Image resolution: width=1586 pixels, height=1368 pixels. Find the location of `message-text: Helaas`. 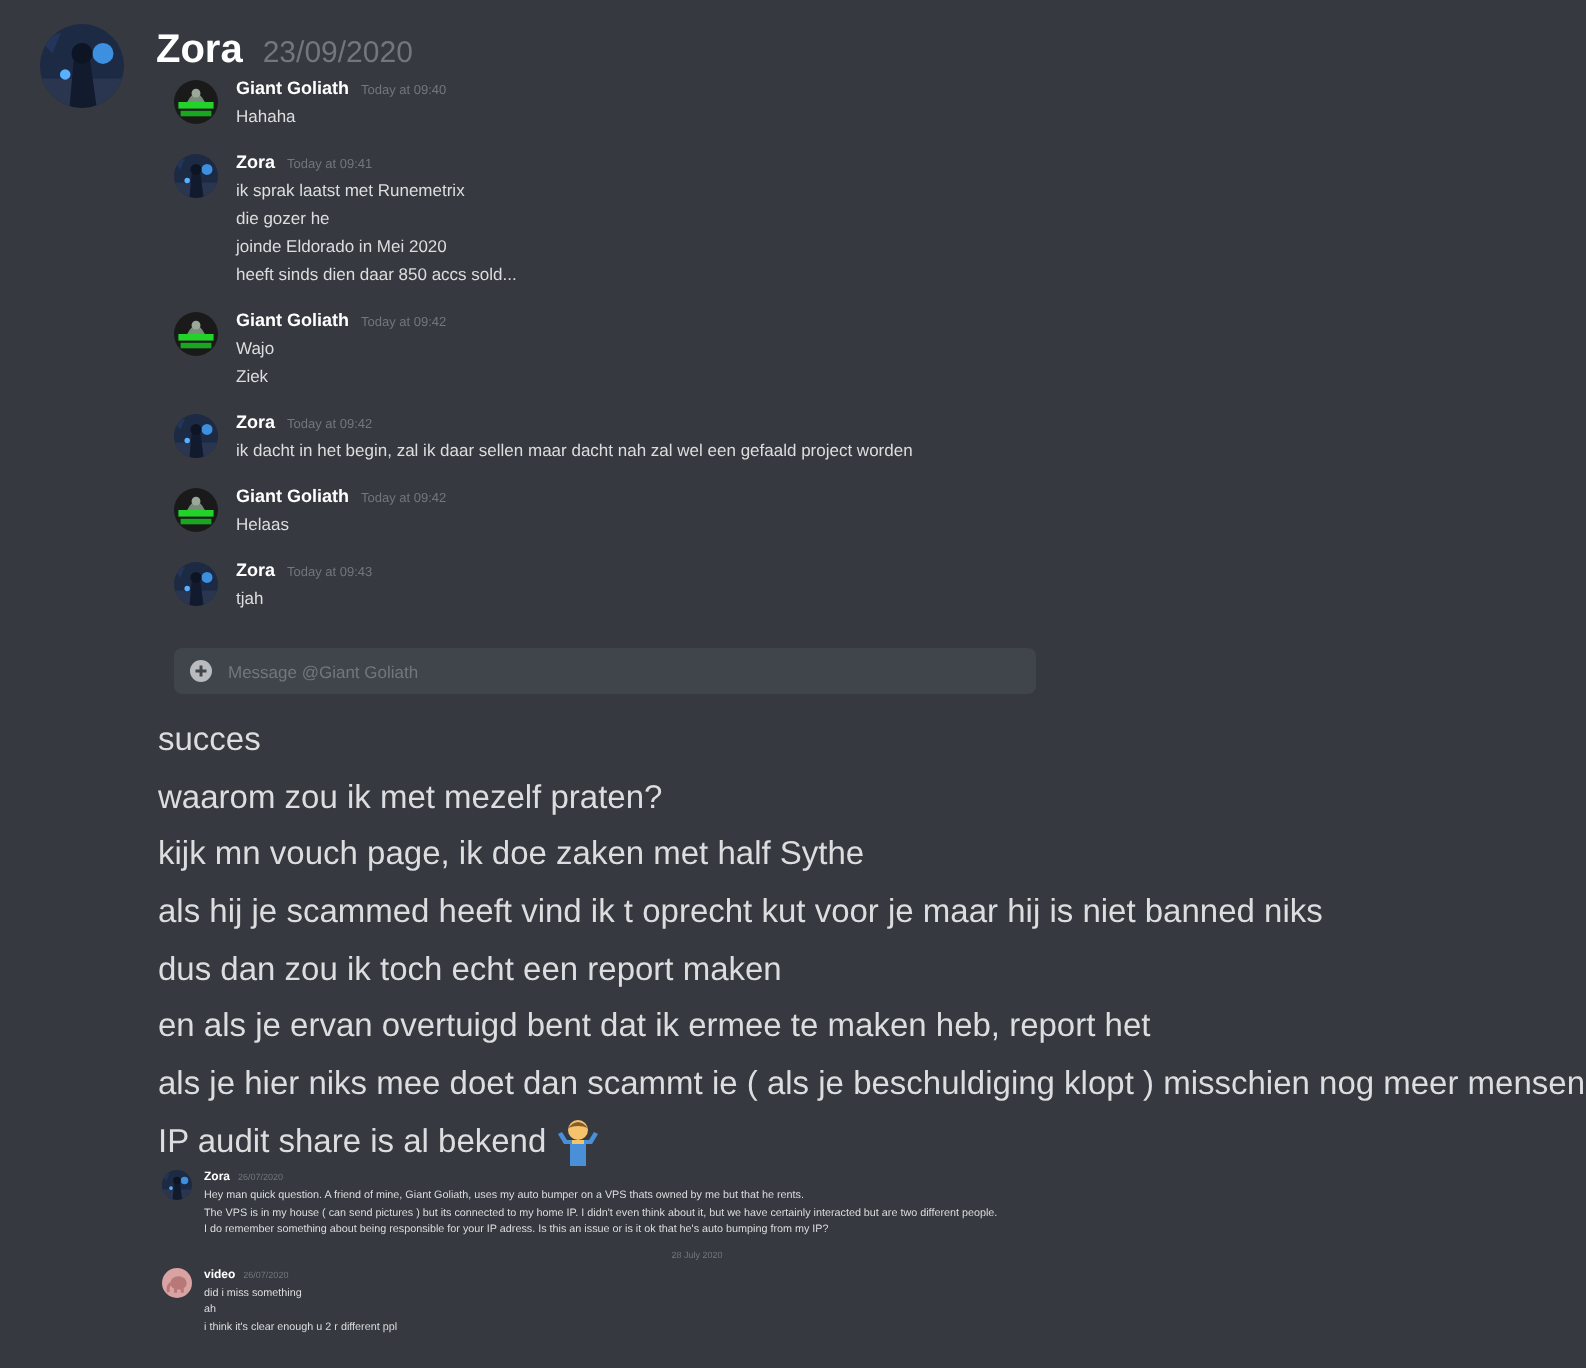

message-text: Helaas is located at coordinates (263, 525).